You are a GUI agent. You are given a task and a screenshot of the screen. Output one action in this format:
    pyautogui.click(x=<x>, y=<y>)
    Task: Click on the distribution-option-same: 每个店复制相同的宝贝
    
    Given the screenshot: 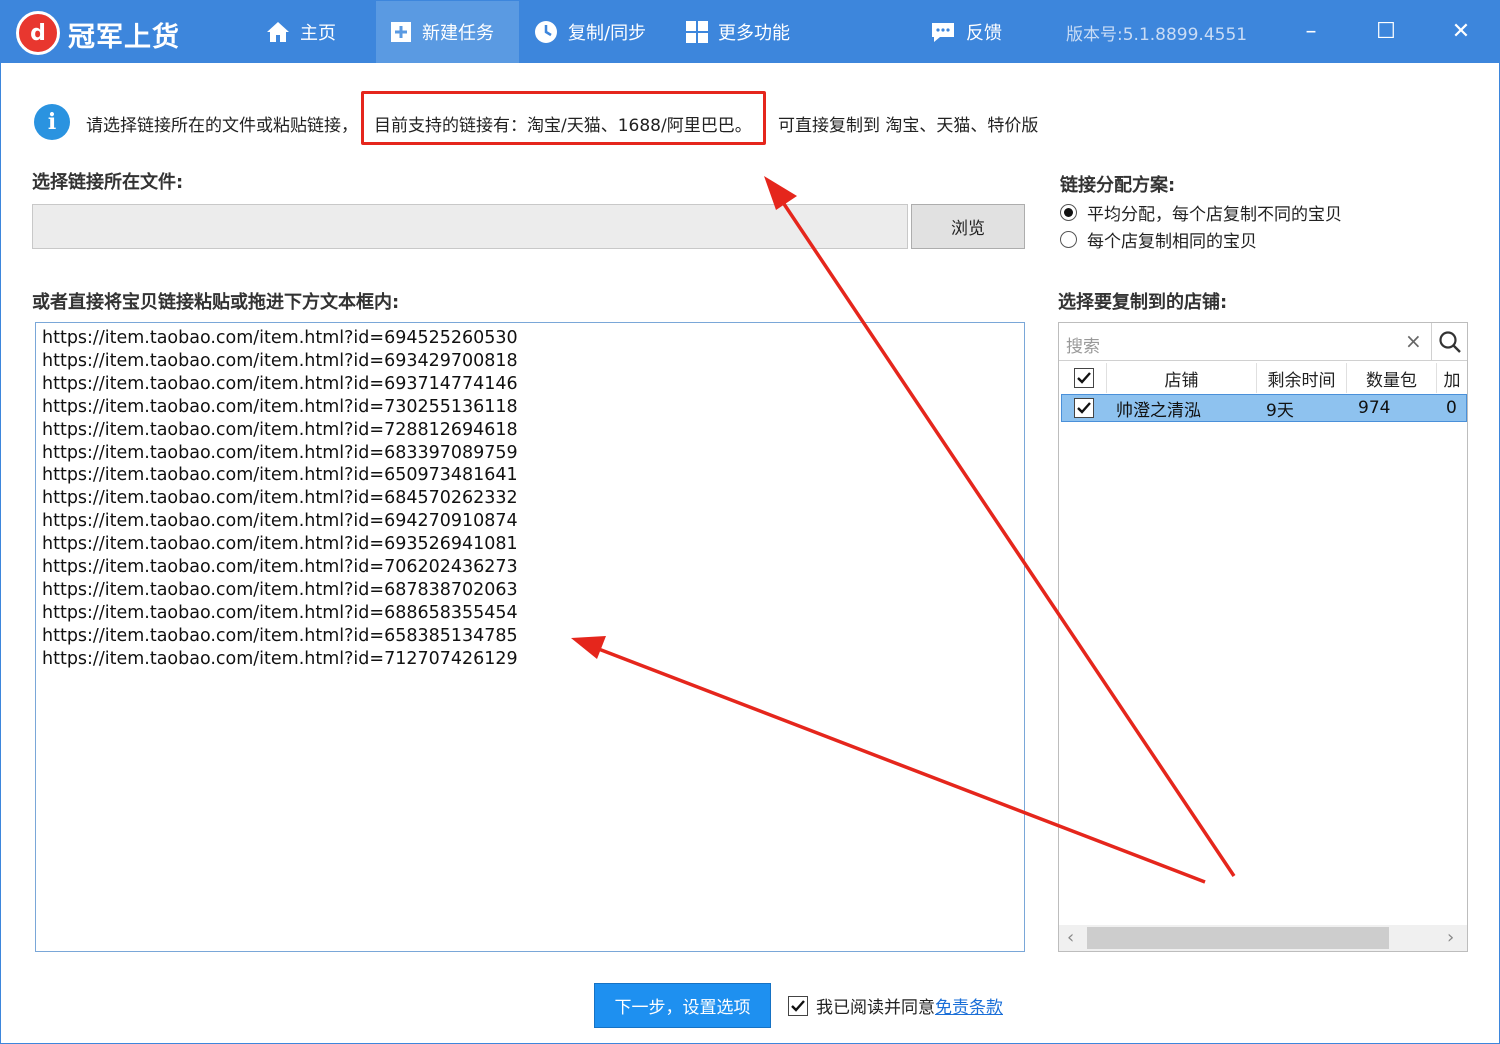 What is the action you would take?
    pyautogui.click(x=1158, y=239)
    